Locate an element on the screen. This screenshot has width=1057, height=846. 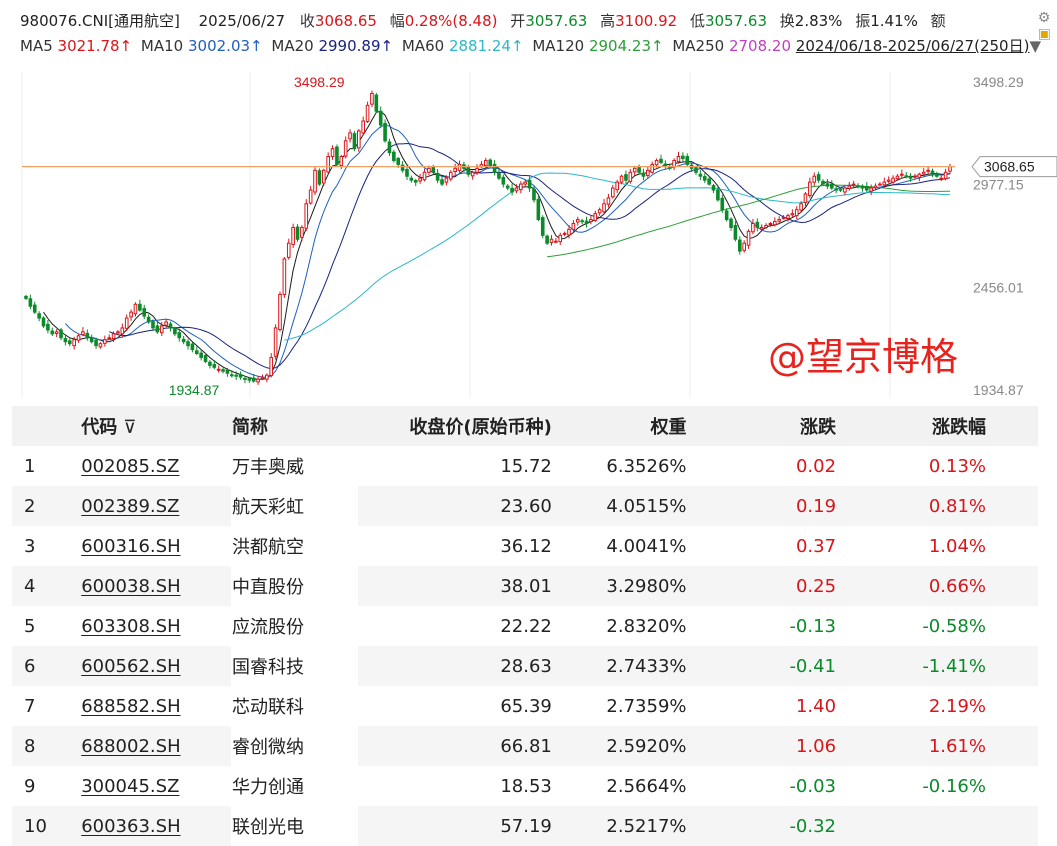
stock-code-link: 600038.SH is located at coordinates (130, 586).